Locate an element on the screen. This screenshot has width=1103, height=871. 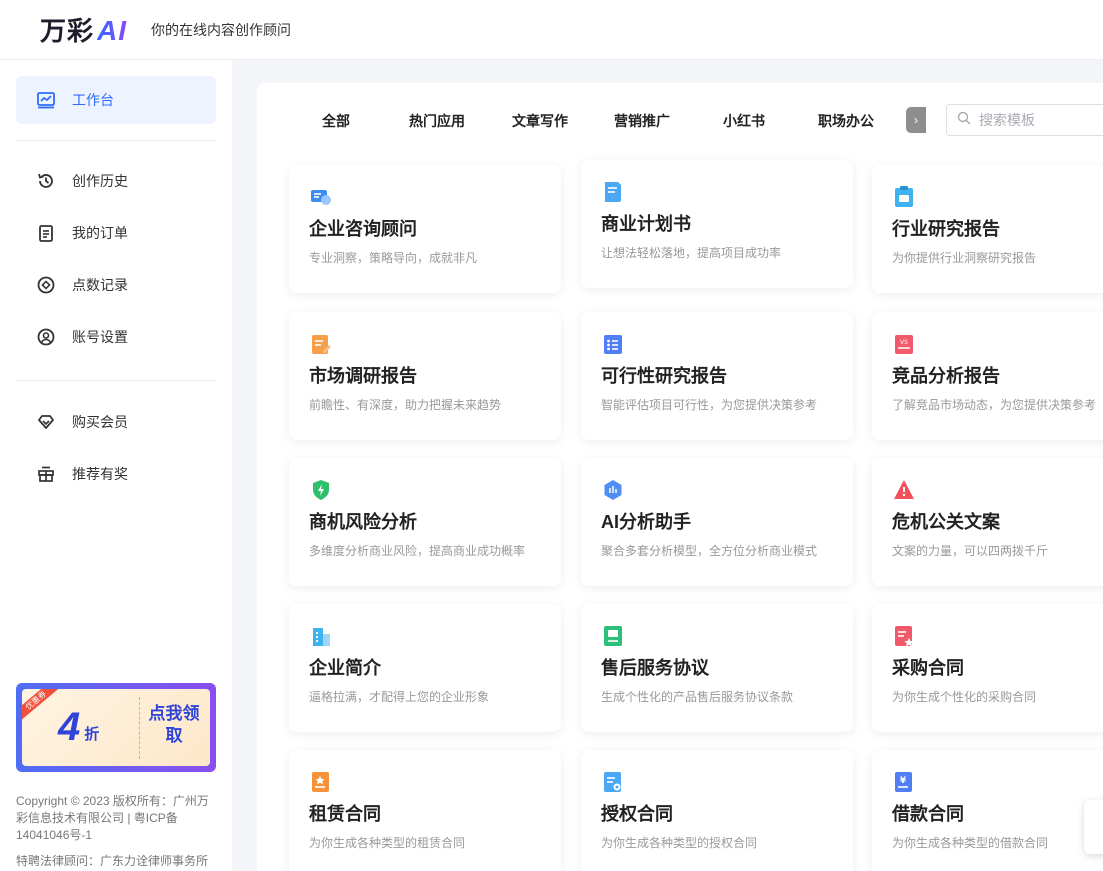
card-title: 企业简介 is located at coordinates (345, 668).